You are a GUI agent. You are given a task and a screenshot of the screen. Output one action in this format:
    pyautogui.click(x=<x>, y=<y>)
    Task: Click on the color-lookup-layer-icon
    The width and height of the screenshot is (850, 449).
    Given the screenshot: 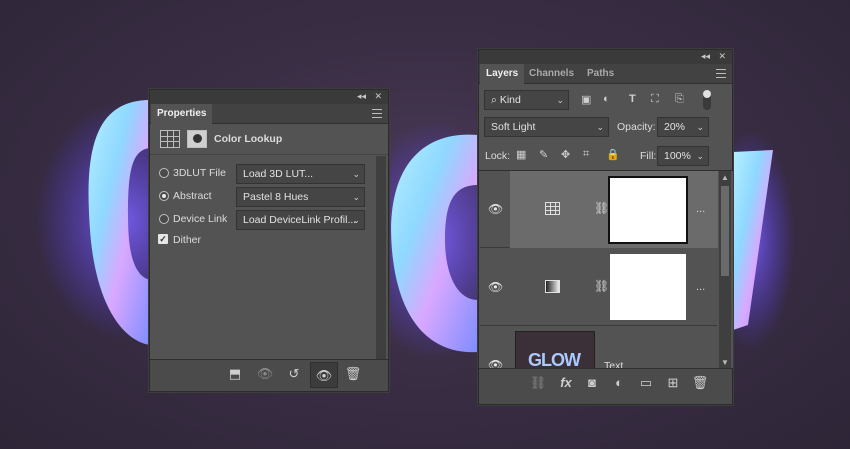 What is the action you would take?
    pyautogui.click(x=552, y=208)
    